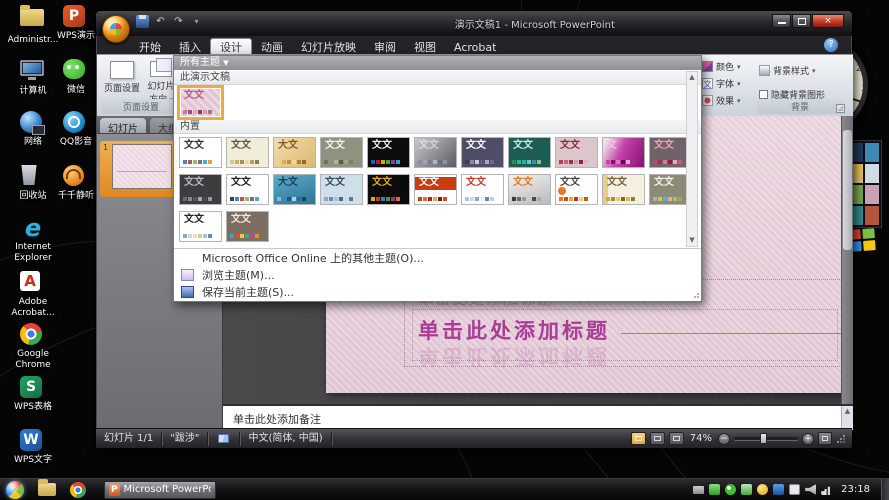 The image size is (889, 500). I want to click on theme-colors-button: 颜色 ▾, so click(721, 66).